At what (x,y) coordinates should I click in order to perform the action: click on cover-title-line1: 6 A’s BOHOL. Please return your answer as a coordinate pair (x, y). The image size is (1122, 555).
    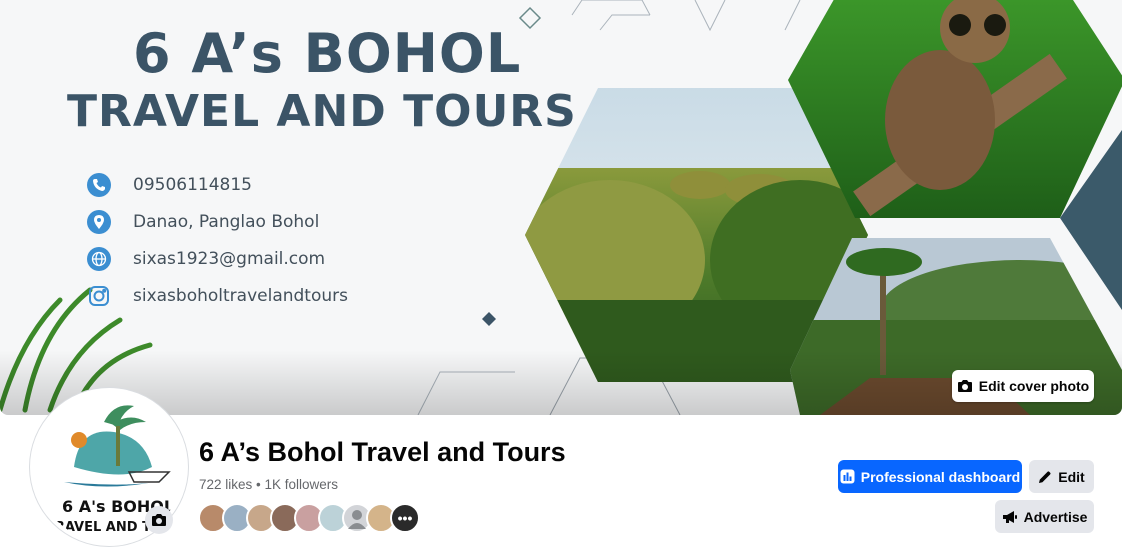
    Looking at the image, I should click on (327, 53).